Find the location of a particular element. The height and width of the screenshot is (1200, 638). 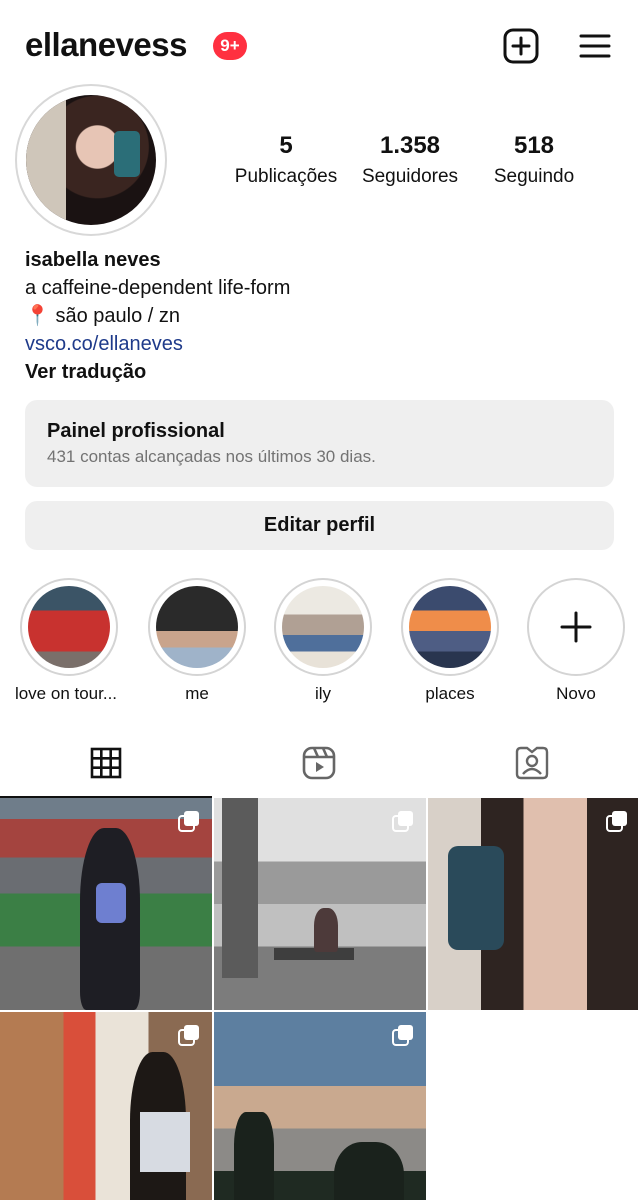

tab-tagged is located at coordinates (532, 763).